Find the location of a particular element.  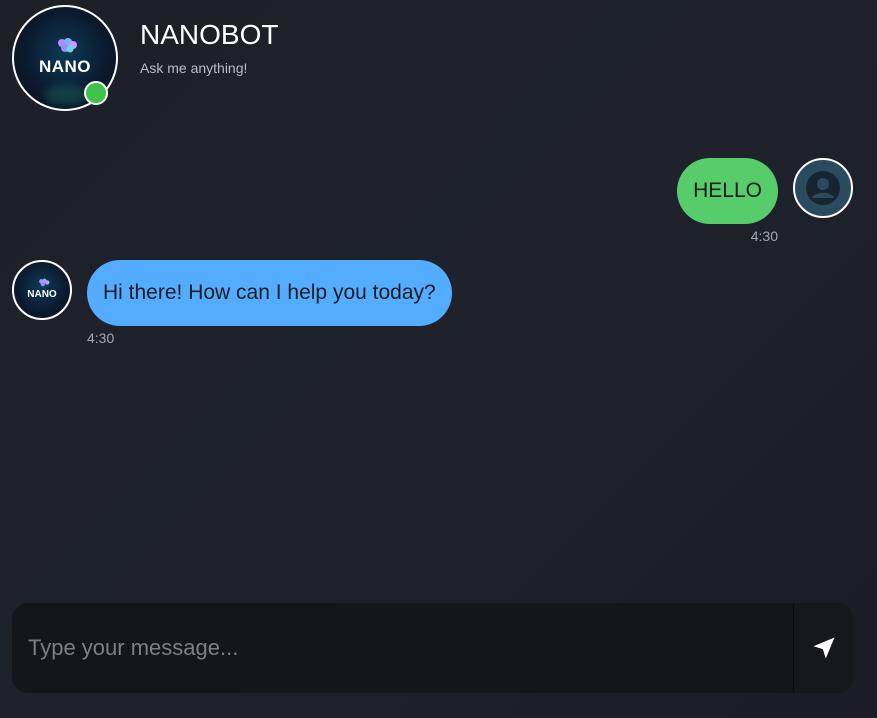

bot-avatar-small: NANO is located at coordinates (42, 290).